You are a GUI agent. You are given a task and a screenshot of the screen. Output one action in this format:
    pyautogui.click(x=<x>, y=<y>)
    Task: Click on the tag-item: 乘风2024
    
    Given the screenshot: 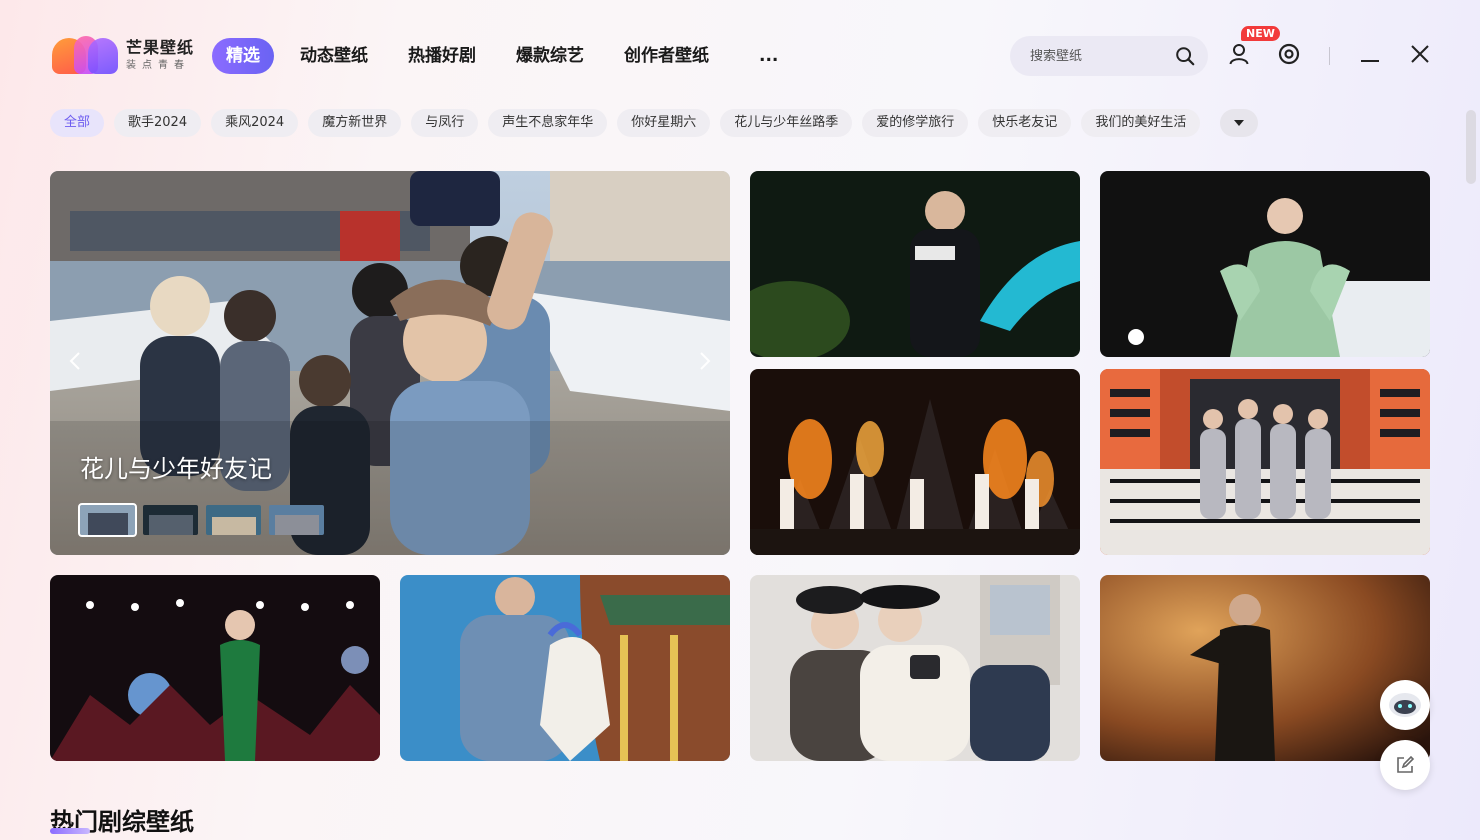 What is the action you would take?
    pyautogui.click(x=255, y=123)
    